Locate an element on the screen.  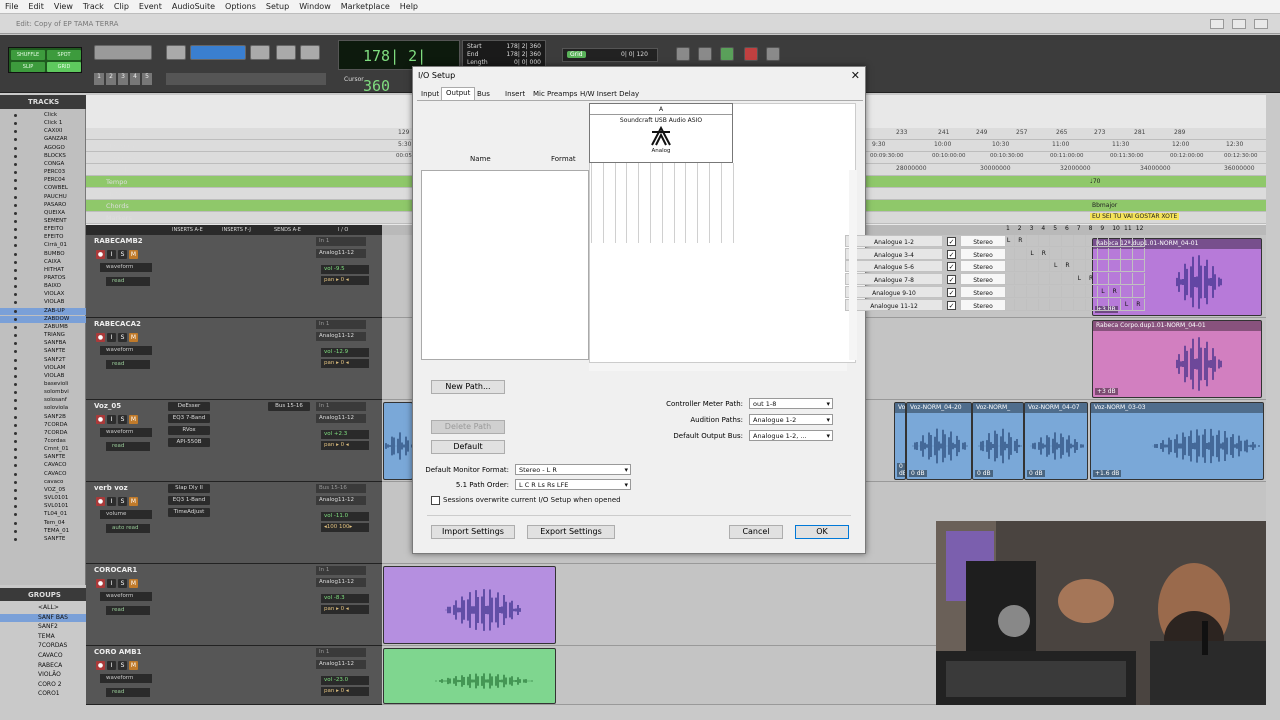
track-list-item: TRIANG is located at coordinates (43, 335).